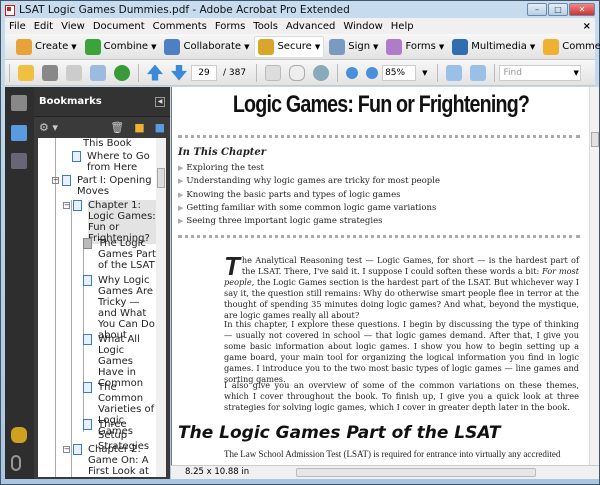  What do you see at coordinates (160, 101) in the screenshot?
I see `collapse-panel-button: ◀` at bounding box center [160, 101].